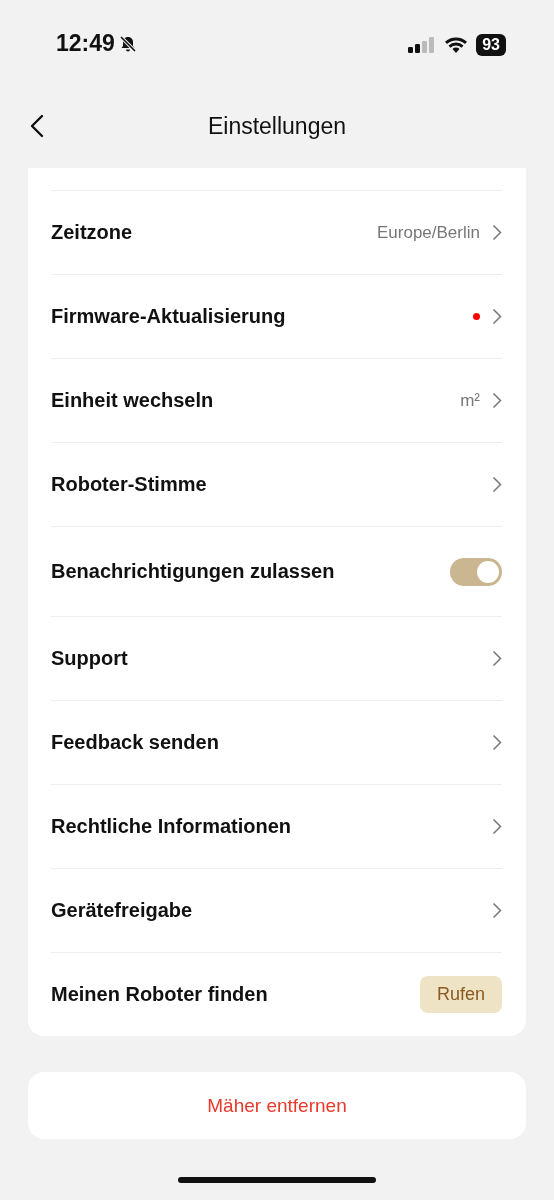  Describe the element at coordinates (122, 910) in the screenshot. I see `setting-label: Gerätefreigabe` at that location.